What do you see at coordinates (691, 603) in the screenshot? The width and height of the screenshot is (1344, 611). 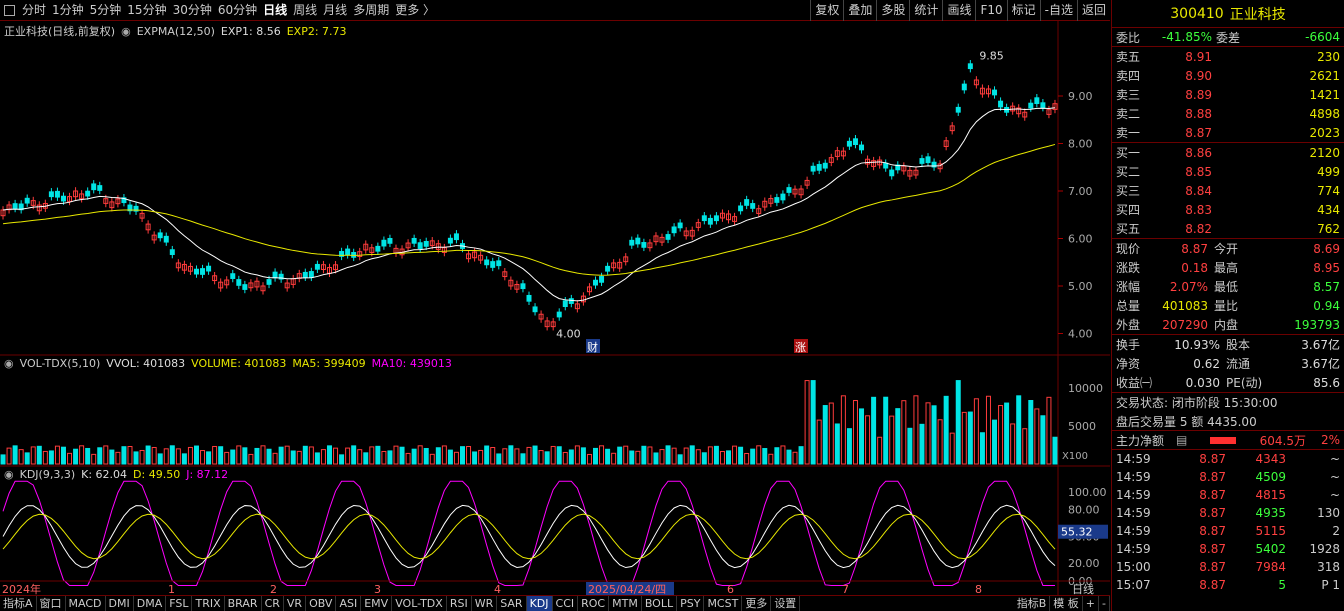 I see `indicator-tab-22: PSY` at bounding box center [691, 603].